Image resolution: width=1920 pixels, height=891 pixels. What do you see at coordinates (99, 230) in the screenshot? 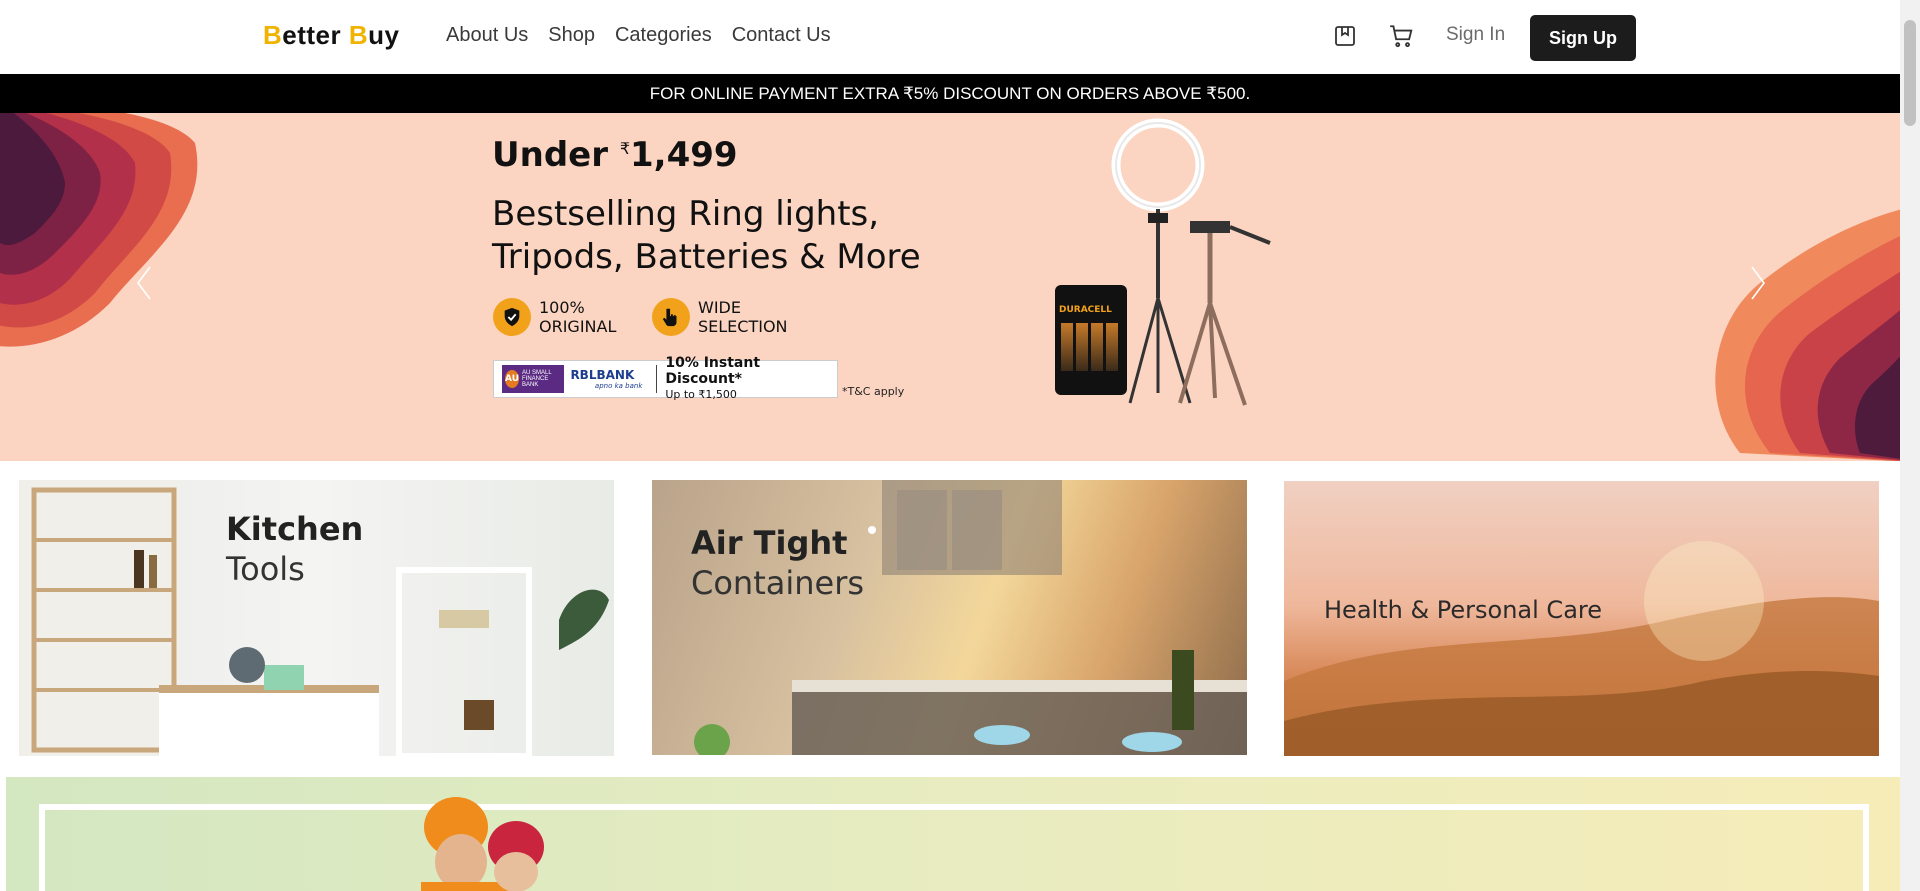
I see `decorative-blob-left` at bounding box center [99, 230].